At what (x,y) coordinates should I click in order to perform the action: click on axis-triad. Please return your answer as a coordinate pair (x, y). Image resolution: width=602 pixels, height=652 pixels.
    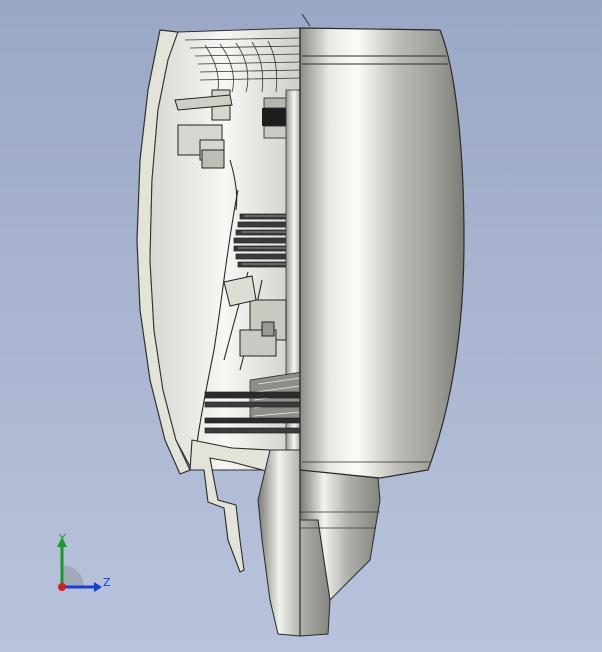
    Looking at the image, I should click on (79, 564).